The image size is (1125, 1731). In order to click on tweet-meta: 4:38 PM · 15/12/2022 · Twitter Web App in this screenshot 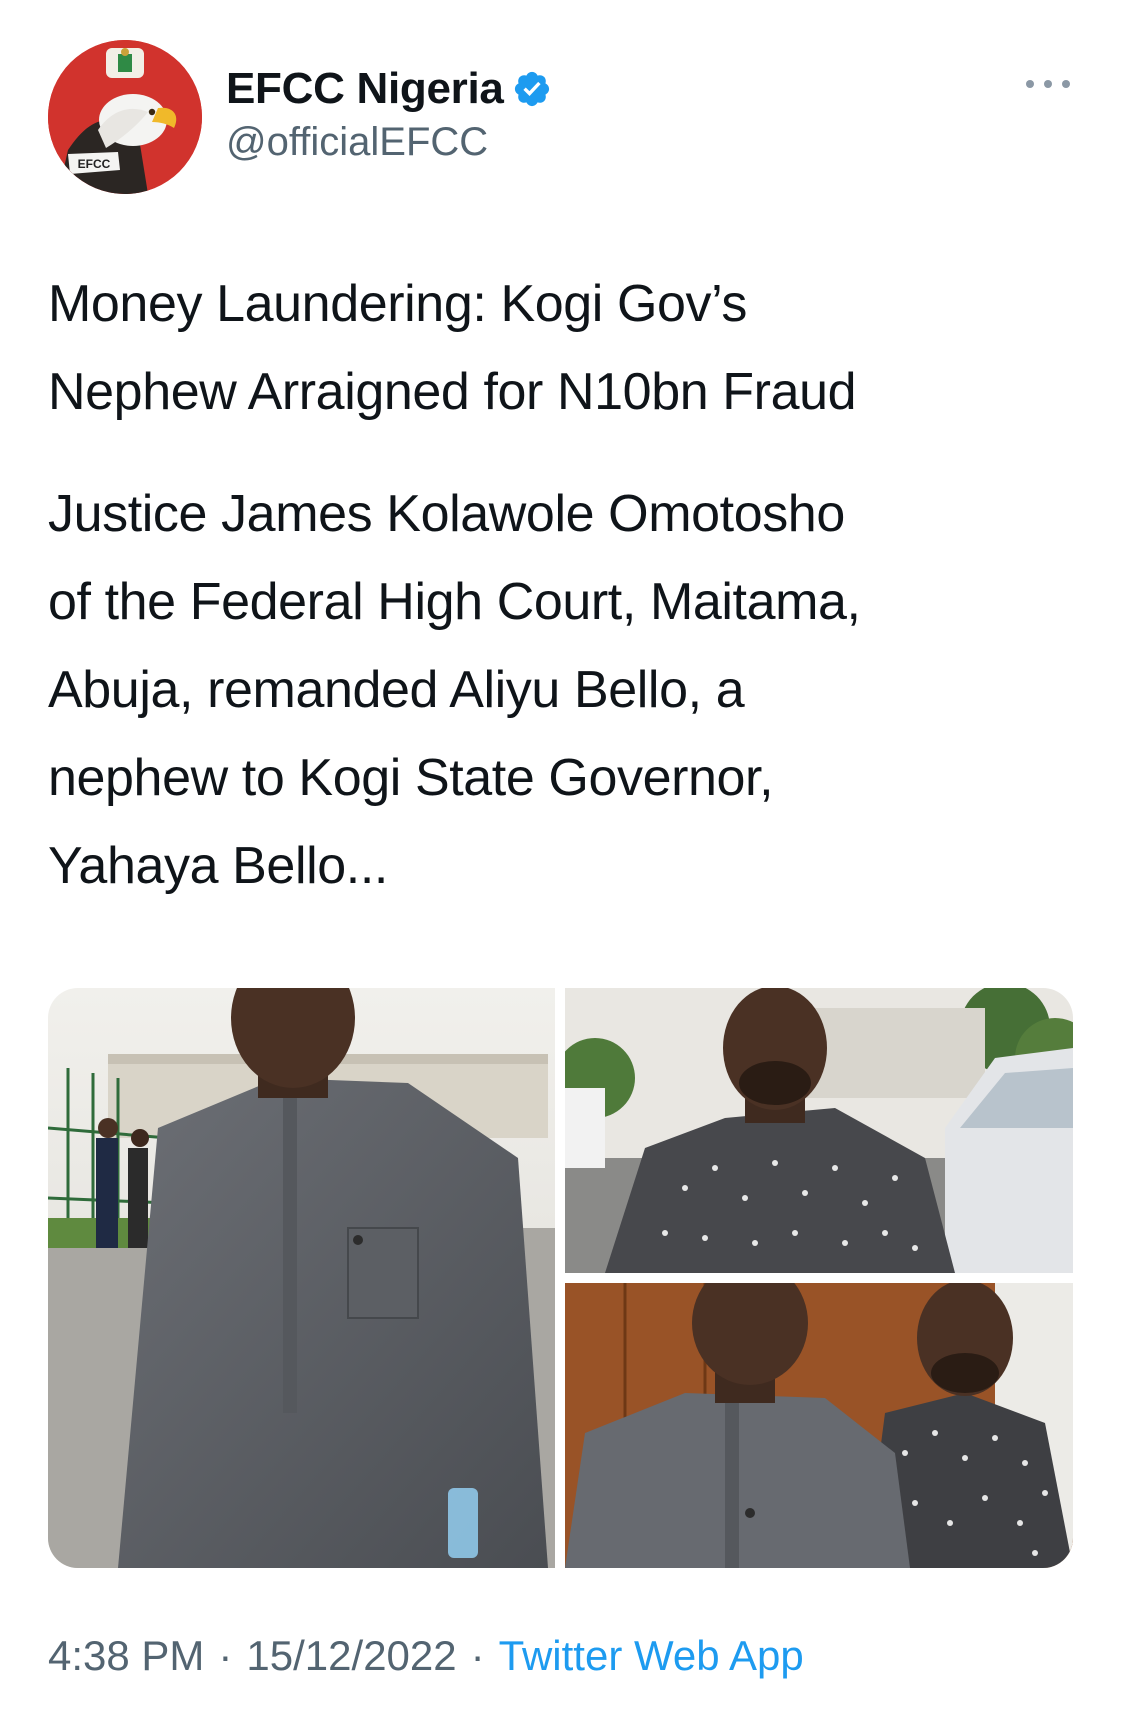, I will do `click(426, 1656)`.